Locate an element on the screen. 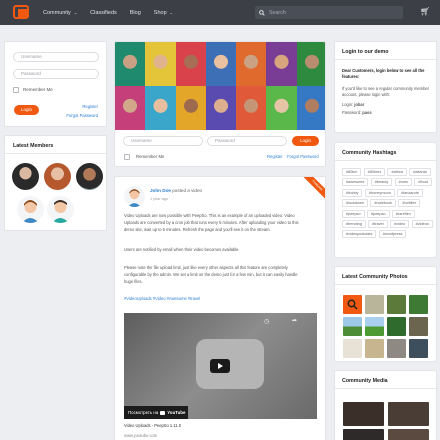 Image resolution: width=440 pixels, height=440 pixels. featured-ribbon: Featured is located at coordinates (312, 190).